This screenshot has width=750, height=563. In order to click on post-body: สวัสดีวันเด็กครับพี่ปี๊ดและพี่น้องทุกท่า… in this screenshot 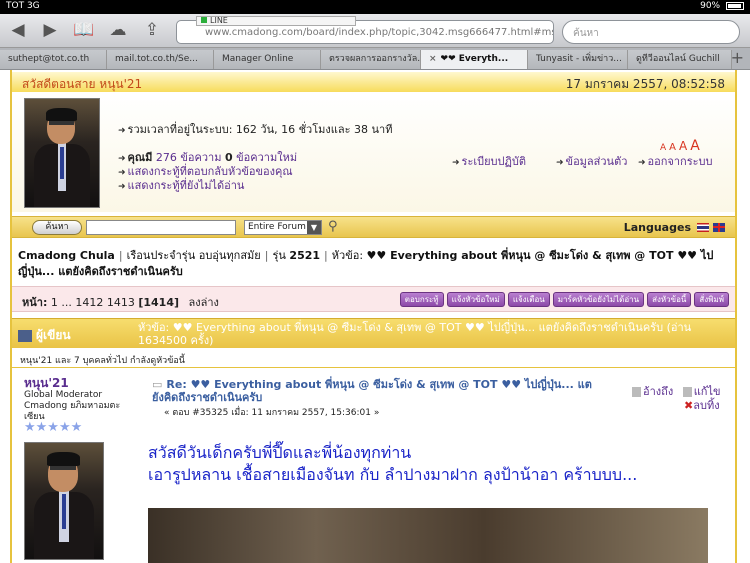, I will do `click(393, 463)`.